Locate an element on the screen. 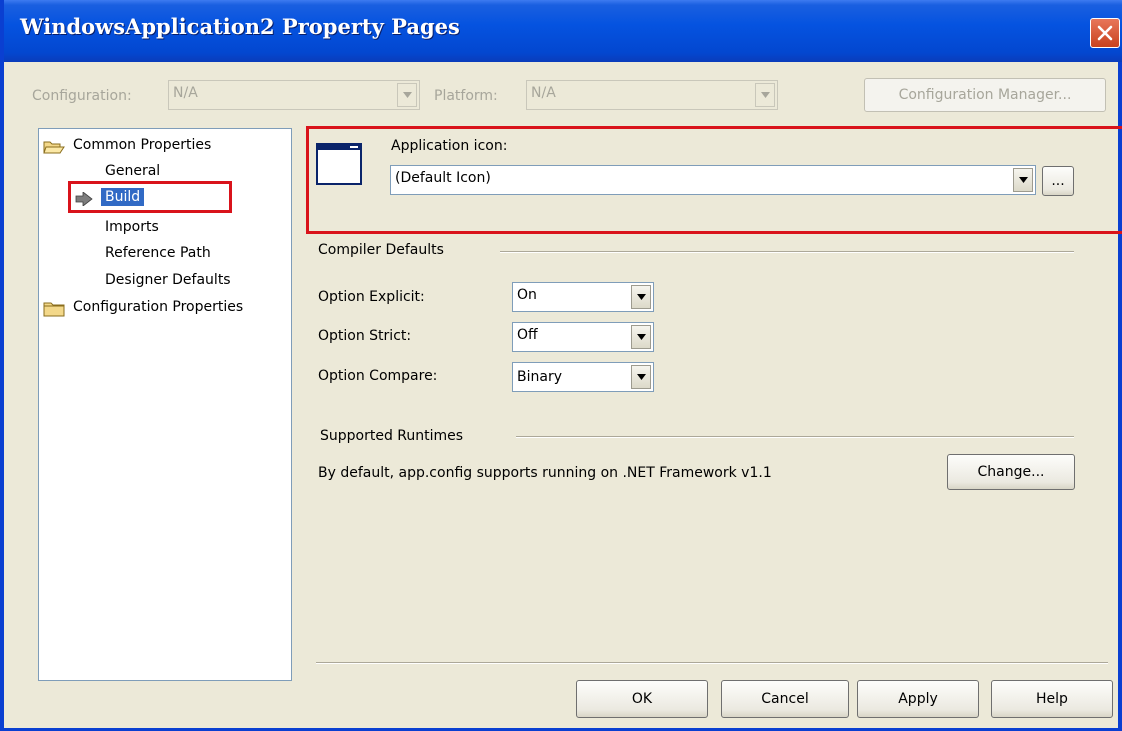 This screenshot has width=1122, height=731. compiler-defaults-heading: Compiler Defaults is located at coordinates (381, 250).